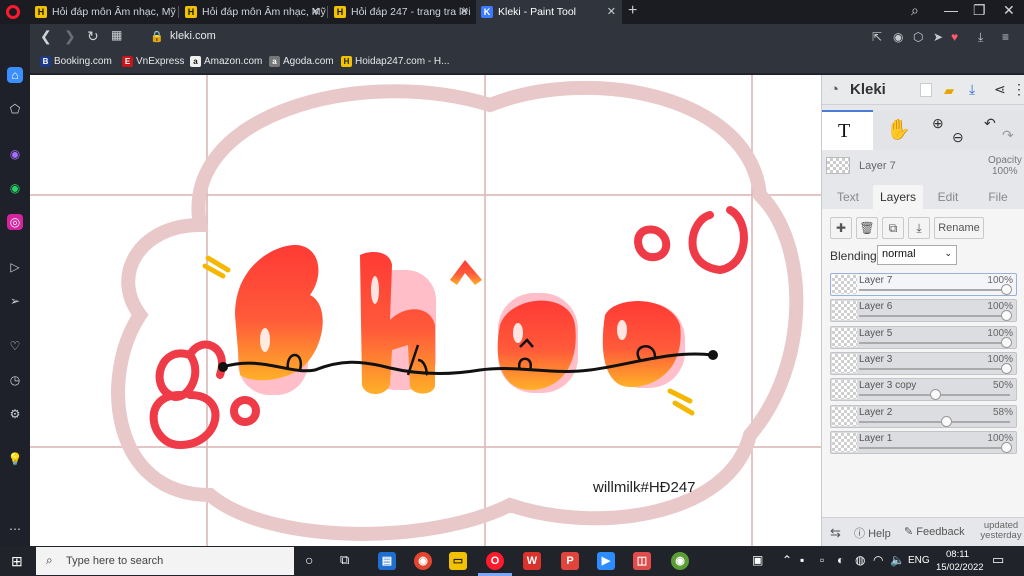  Describe the element at coordinates (253, 12) in the screenshot. I see `browser-tab: H Hỏi đáp môn Âm nhạc, Mỹ ✕` at that location.